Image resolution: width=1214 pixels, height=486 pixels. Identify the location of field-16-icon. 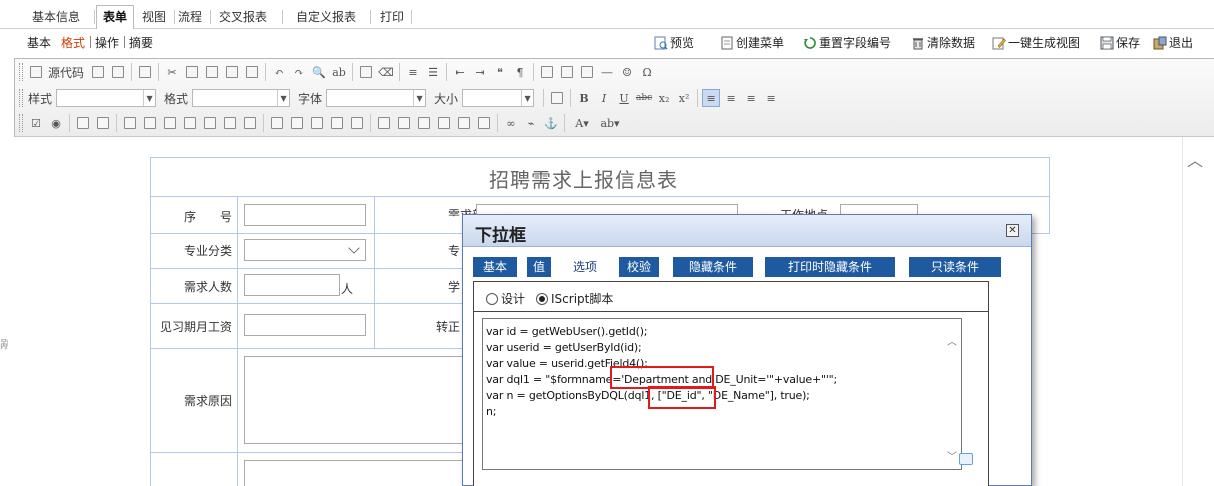
(444, 123).